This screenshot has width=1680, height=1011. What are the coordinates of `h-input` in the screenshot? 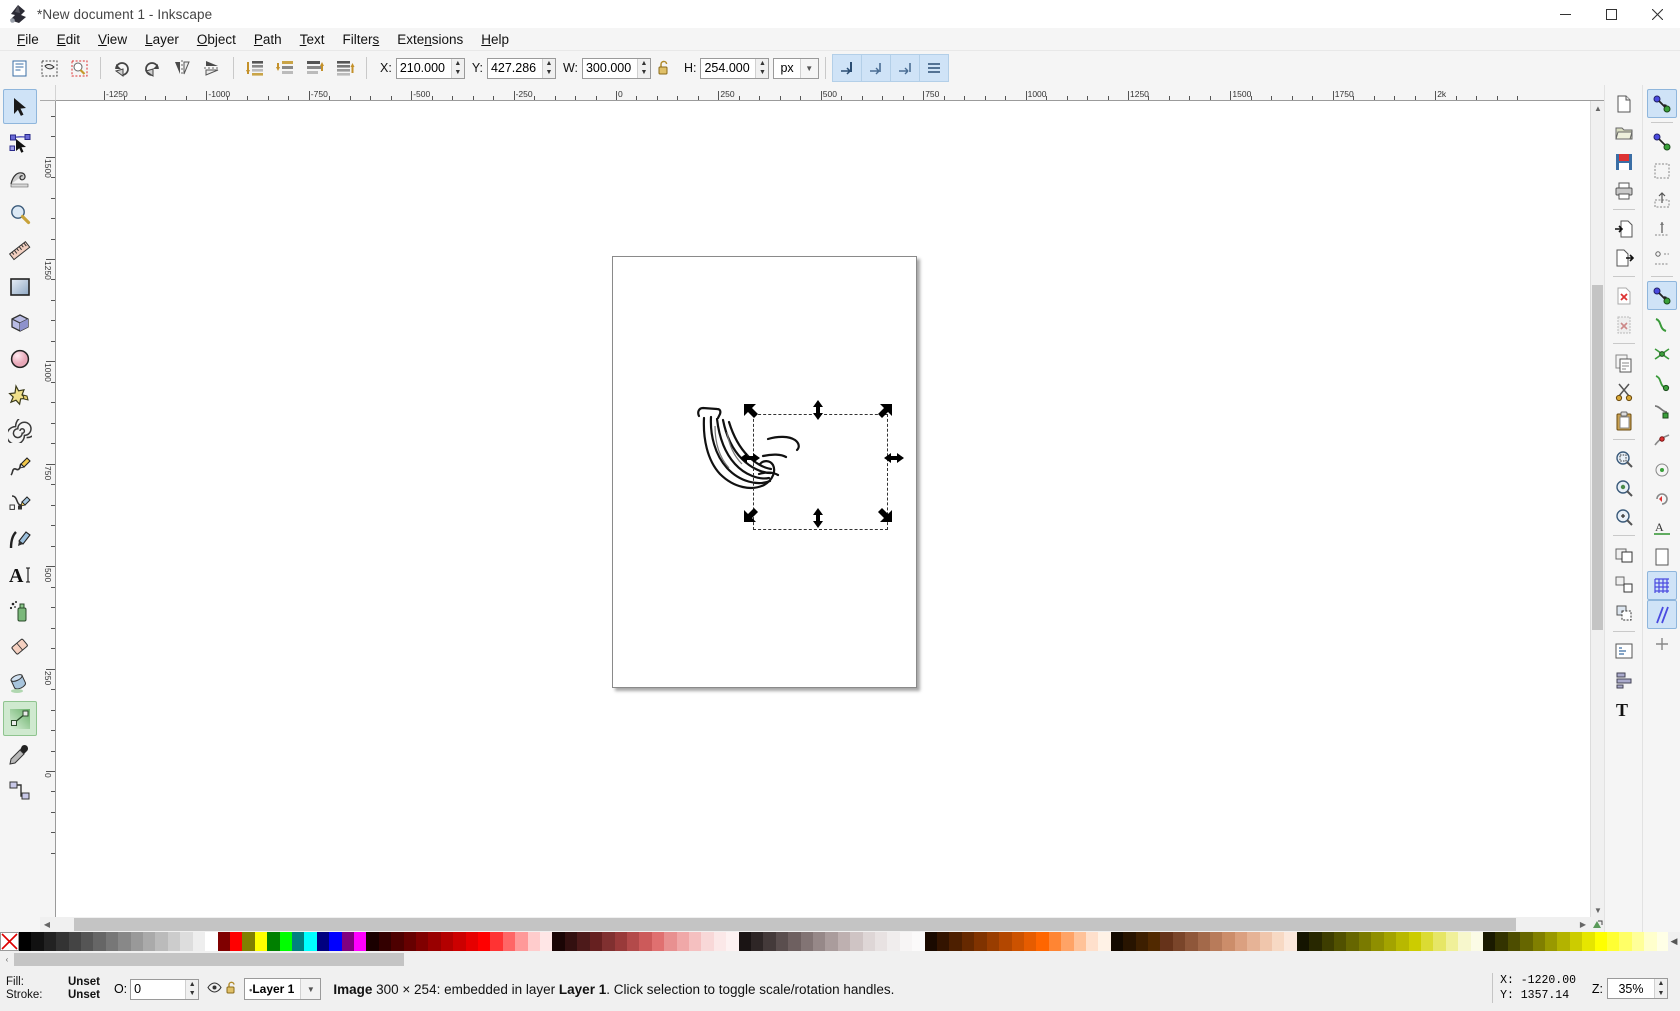 It's located at (728, 68).